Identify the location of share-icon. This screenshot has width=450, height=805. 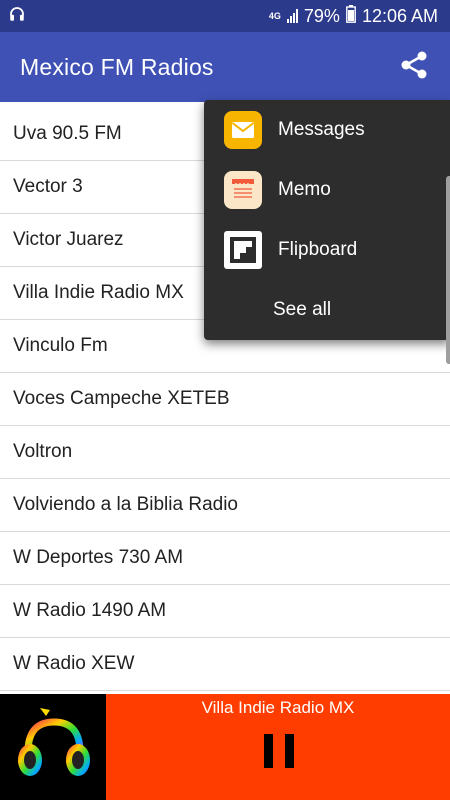
(414, 67).